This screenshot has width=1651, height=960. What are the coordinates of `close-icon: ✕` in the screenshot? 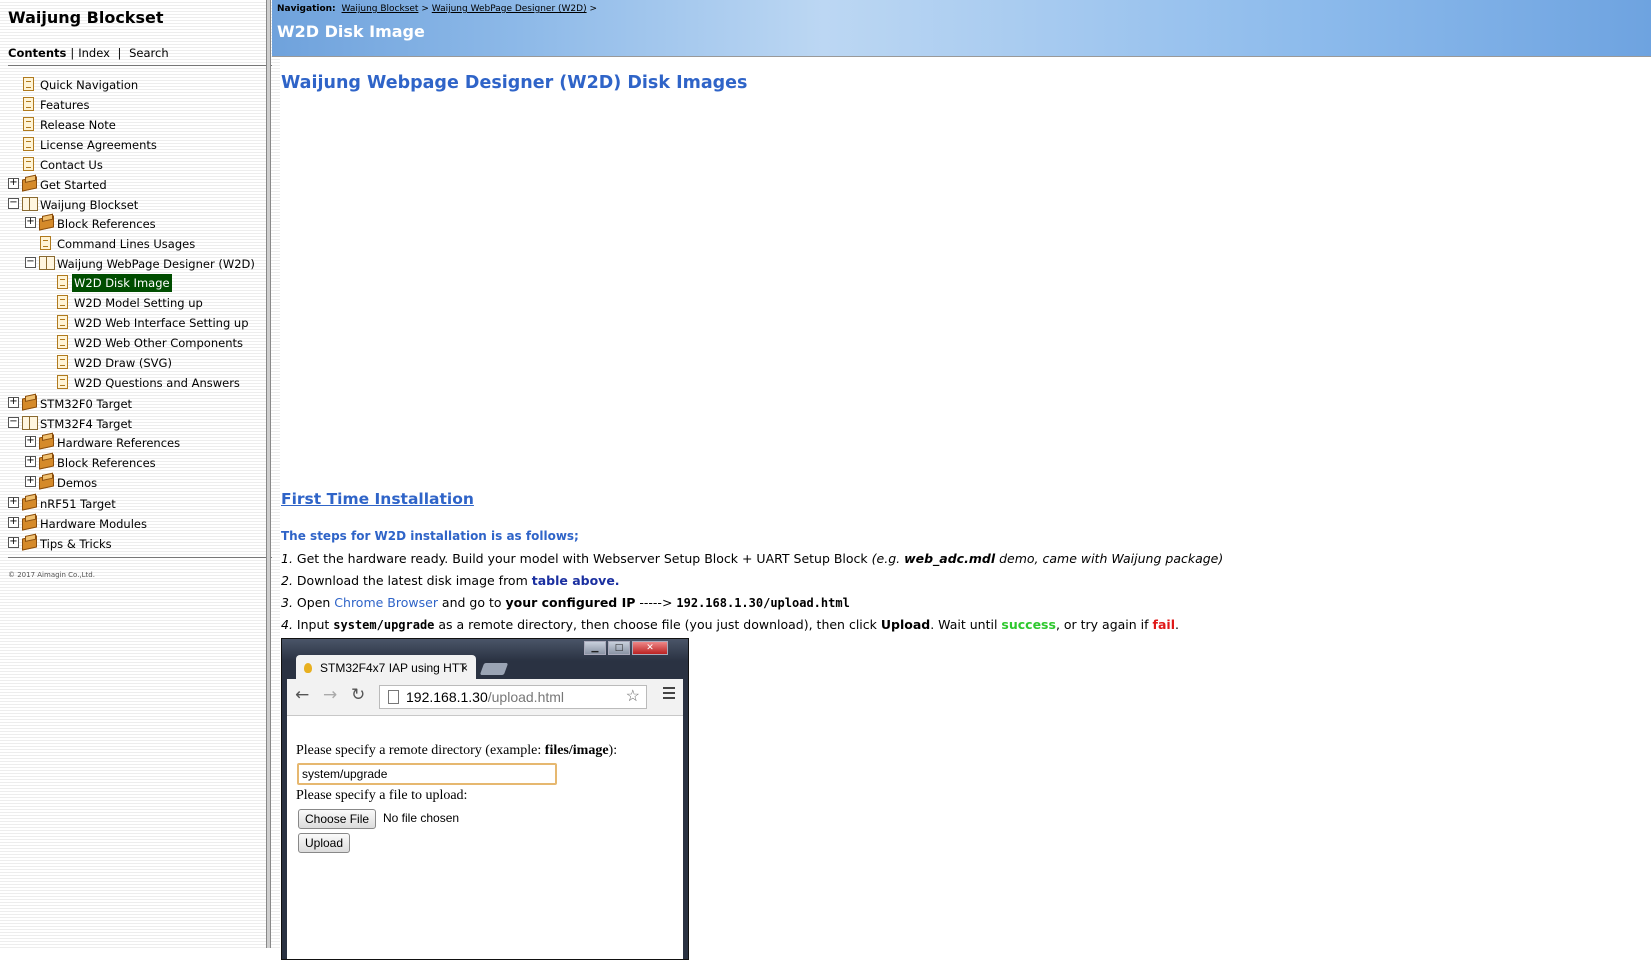 It's located at (650, 648).